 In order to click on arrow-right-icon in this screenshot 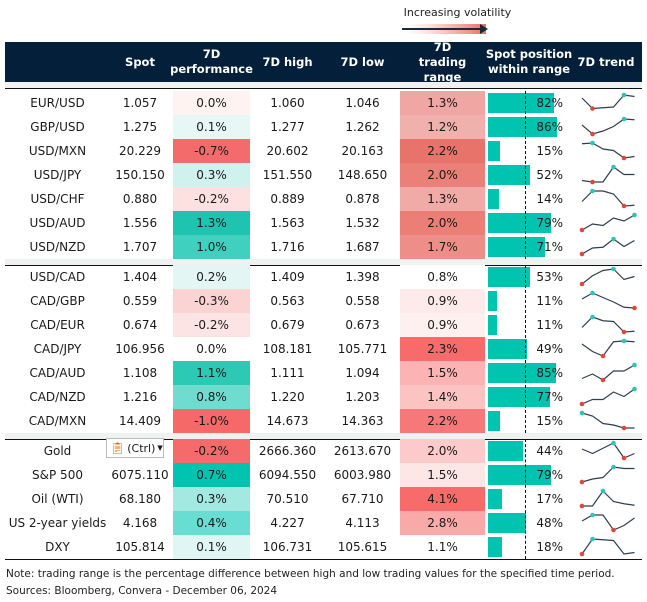, I will do `click(445, 29)`.